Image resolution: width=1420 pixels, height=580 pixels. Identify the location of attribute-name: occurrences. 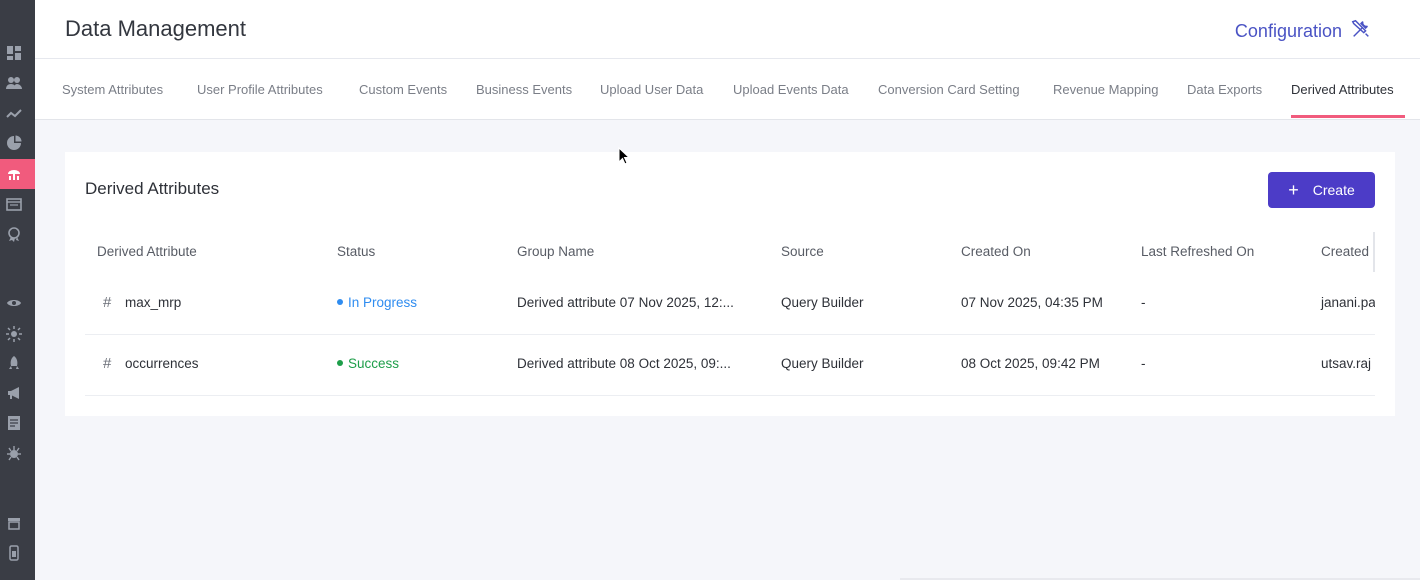
(162, 363).